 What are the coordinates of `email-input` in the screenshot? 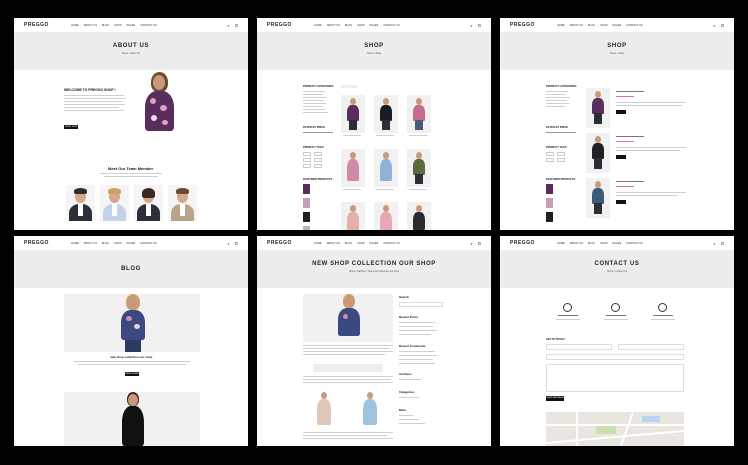 It's located at (651, 347).